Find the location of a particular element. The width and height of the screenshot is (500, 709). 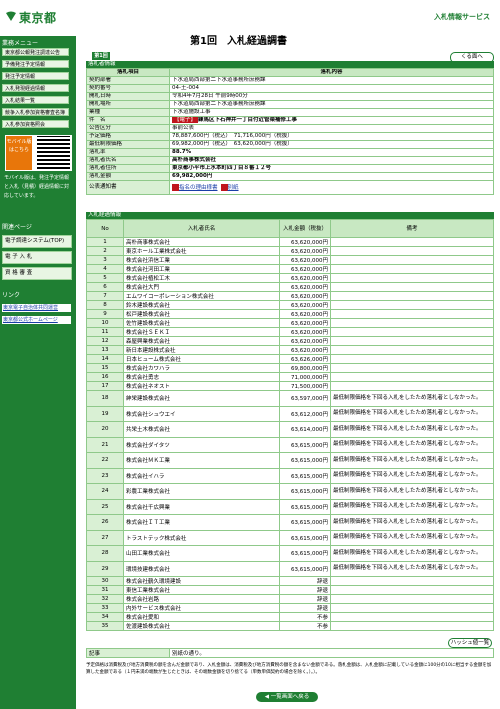

link-e-bid: 電 子 入 札 is located at coordinates (37, 257).